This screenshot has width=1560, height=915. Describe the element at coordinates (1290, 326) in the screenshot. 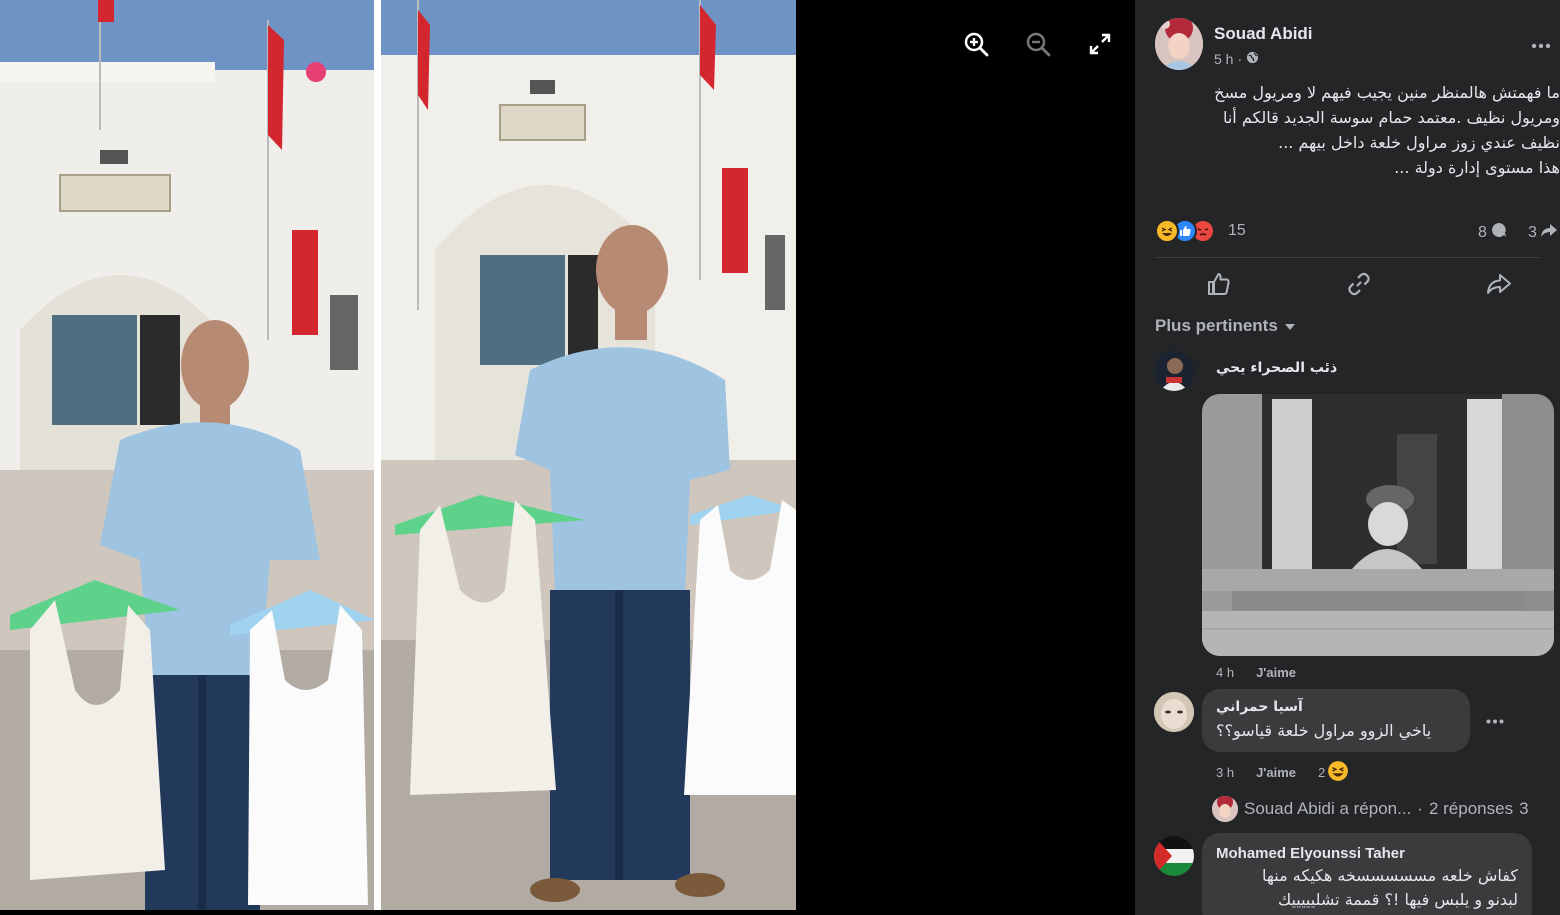

I see `chevron-down-icon` at that location.